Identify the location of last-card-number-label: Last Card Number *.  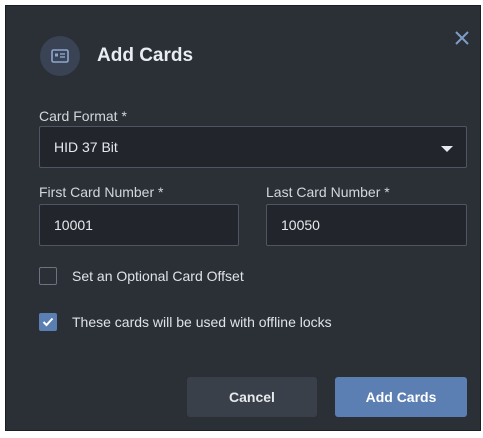
(328, 192).